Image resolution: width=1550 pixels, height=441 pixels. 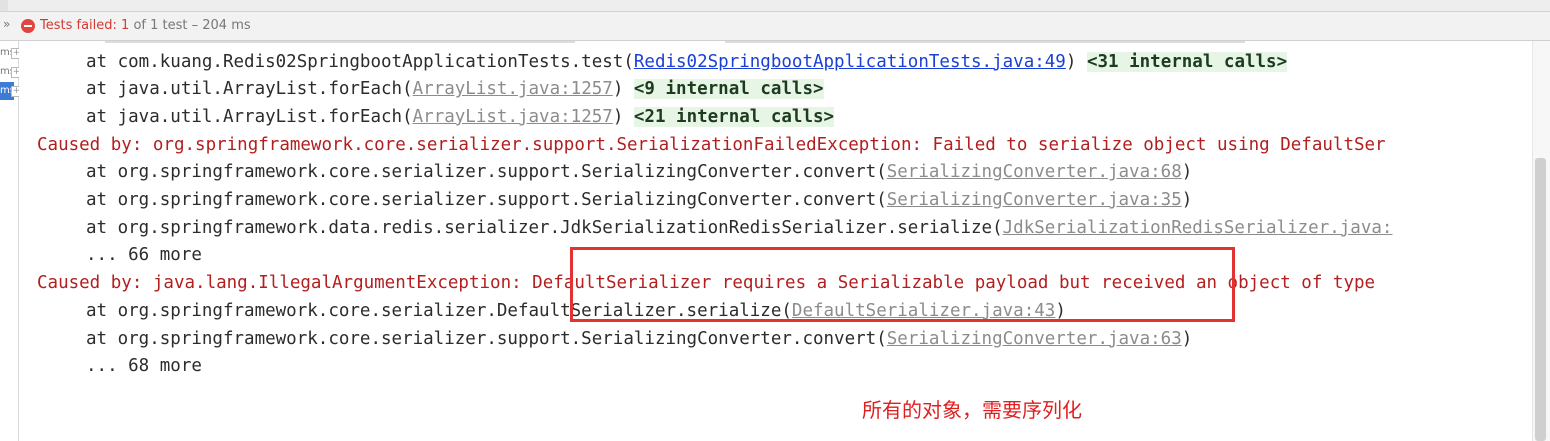 What do you see at coordinates (972, 410) in the screenshot?
I see `annotation-note: 所有的对象，需要序列化` at bounding box center [972, 410].